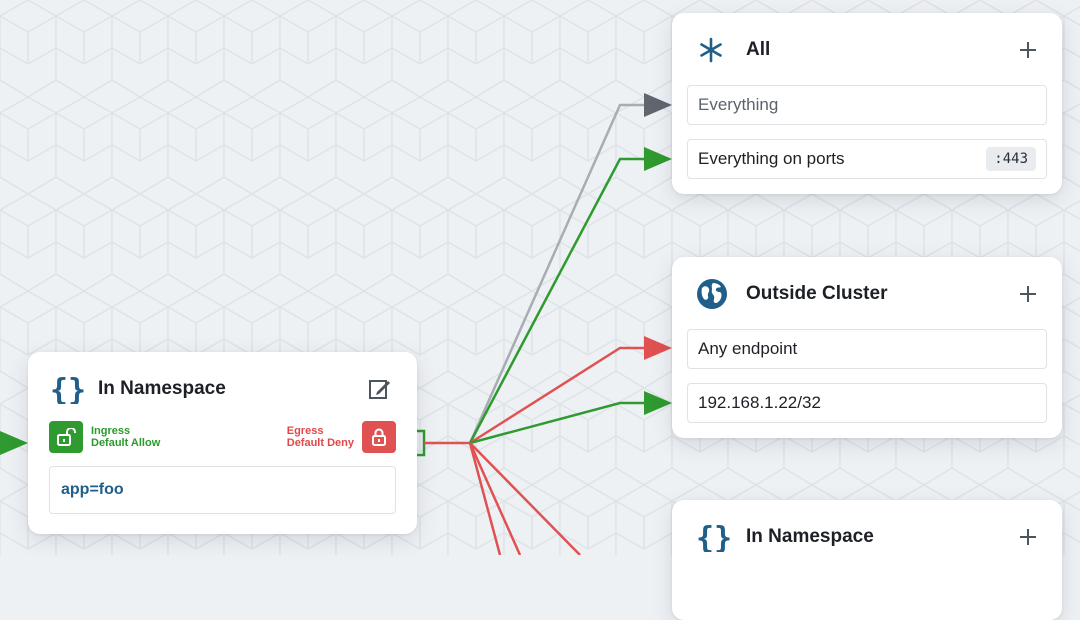 Image resolution: width=1080 pixels, height=620 pixels. I want to click on rule-any-endpoint-label: Any endpoint, so click(748, 348).